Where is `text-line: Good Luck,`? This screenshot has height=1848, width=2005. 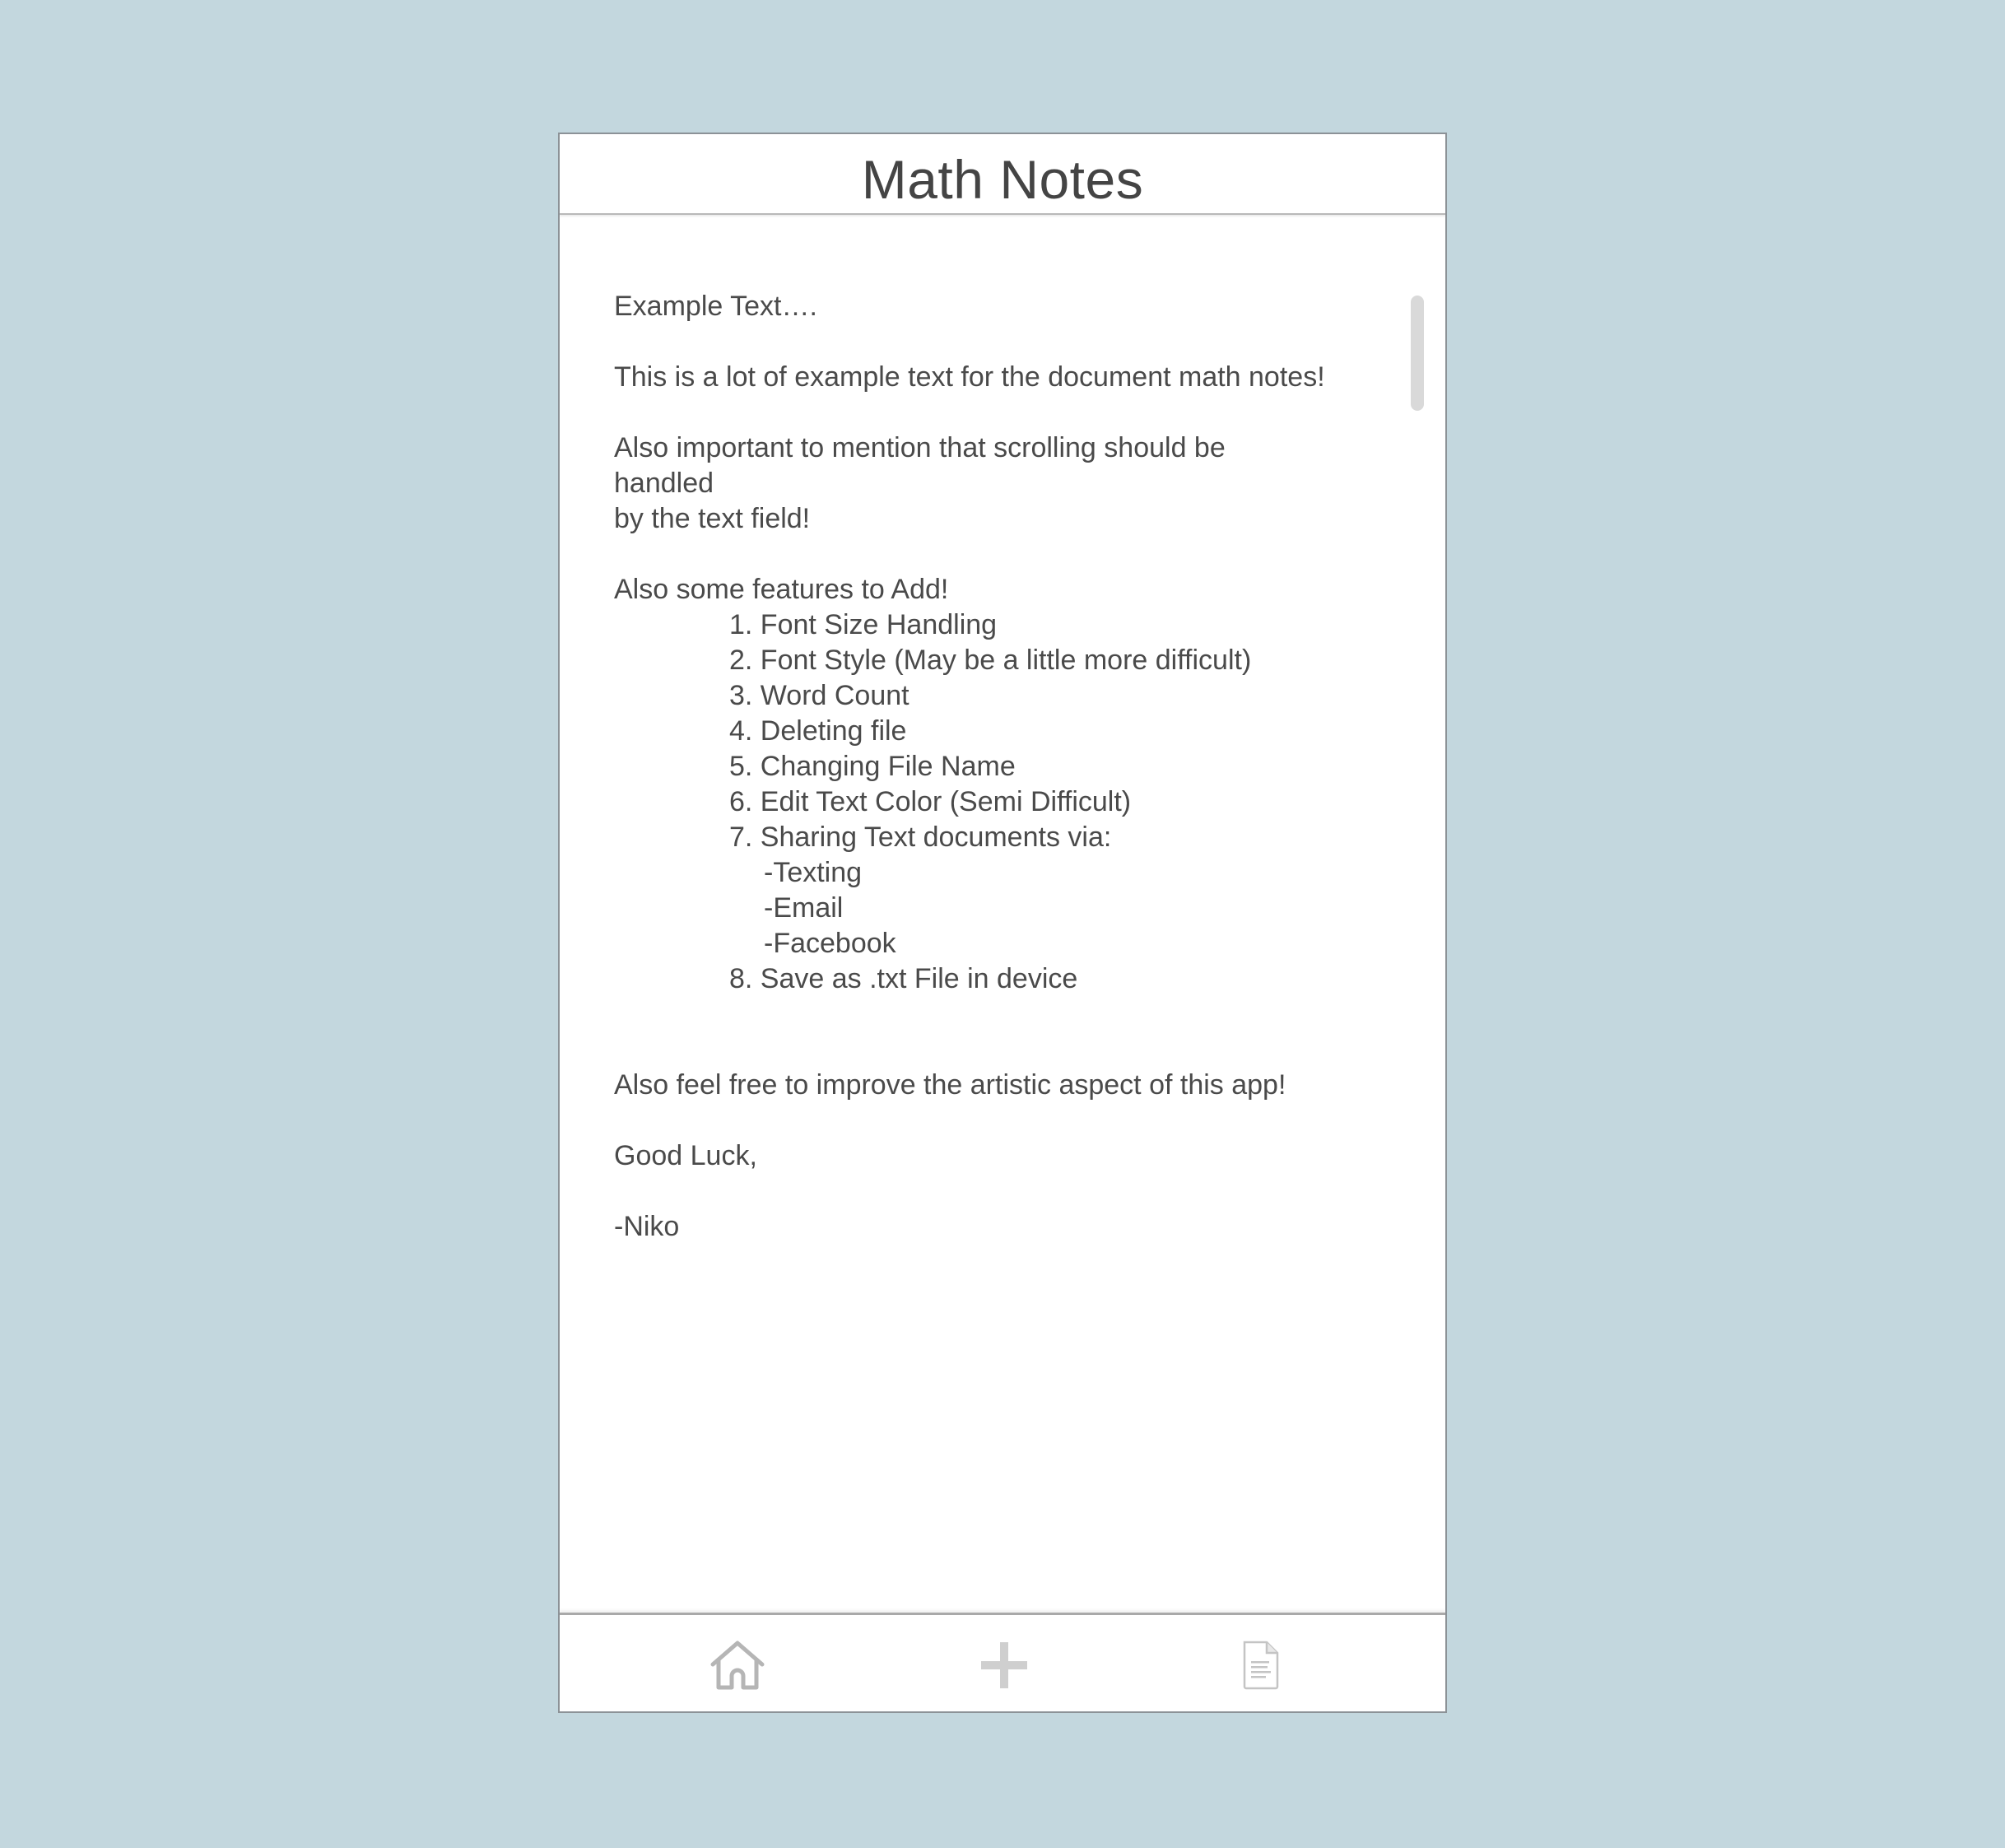 text-line: Good Luck, is located at coordinates (685, 1155).